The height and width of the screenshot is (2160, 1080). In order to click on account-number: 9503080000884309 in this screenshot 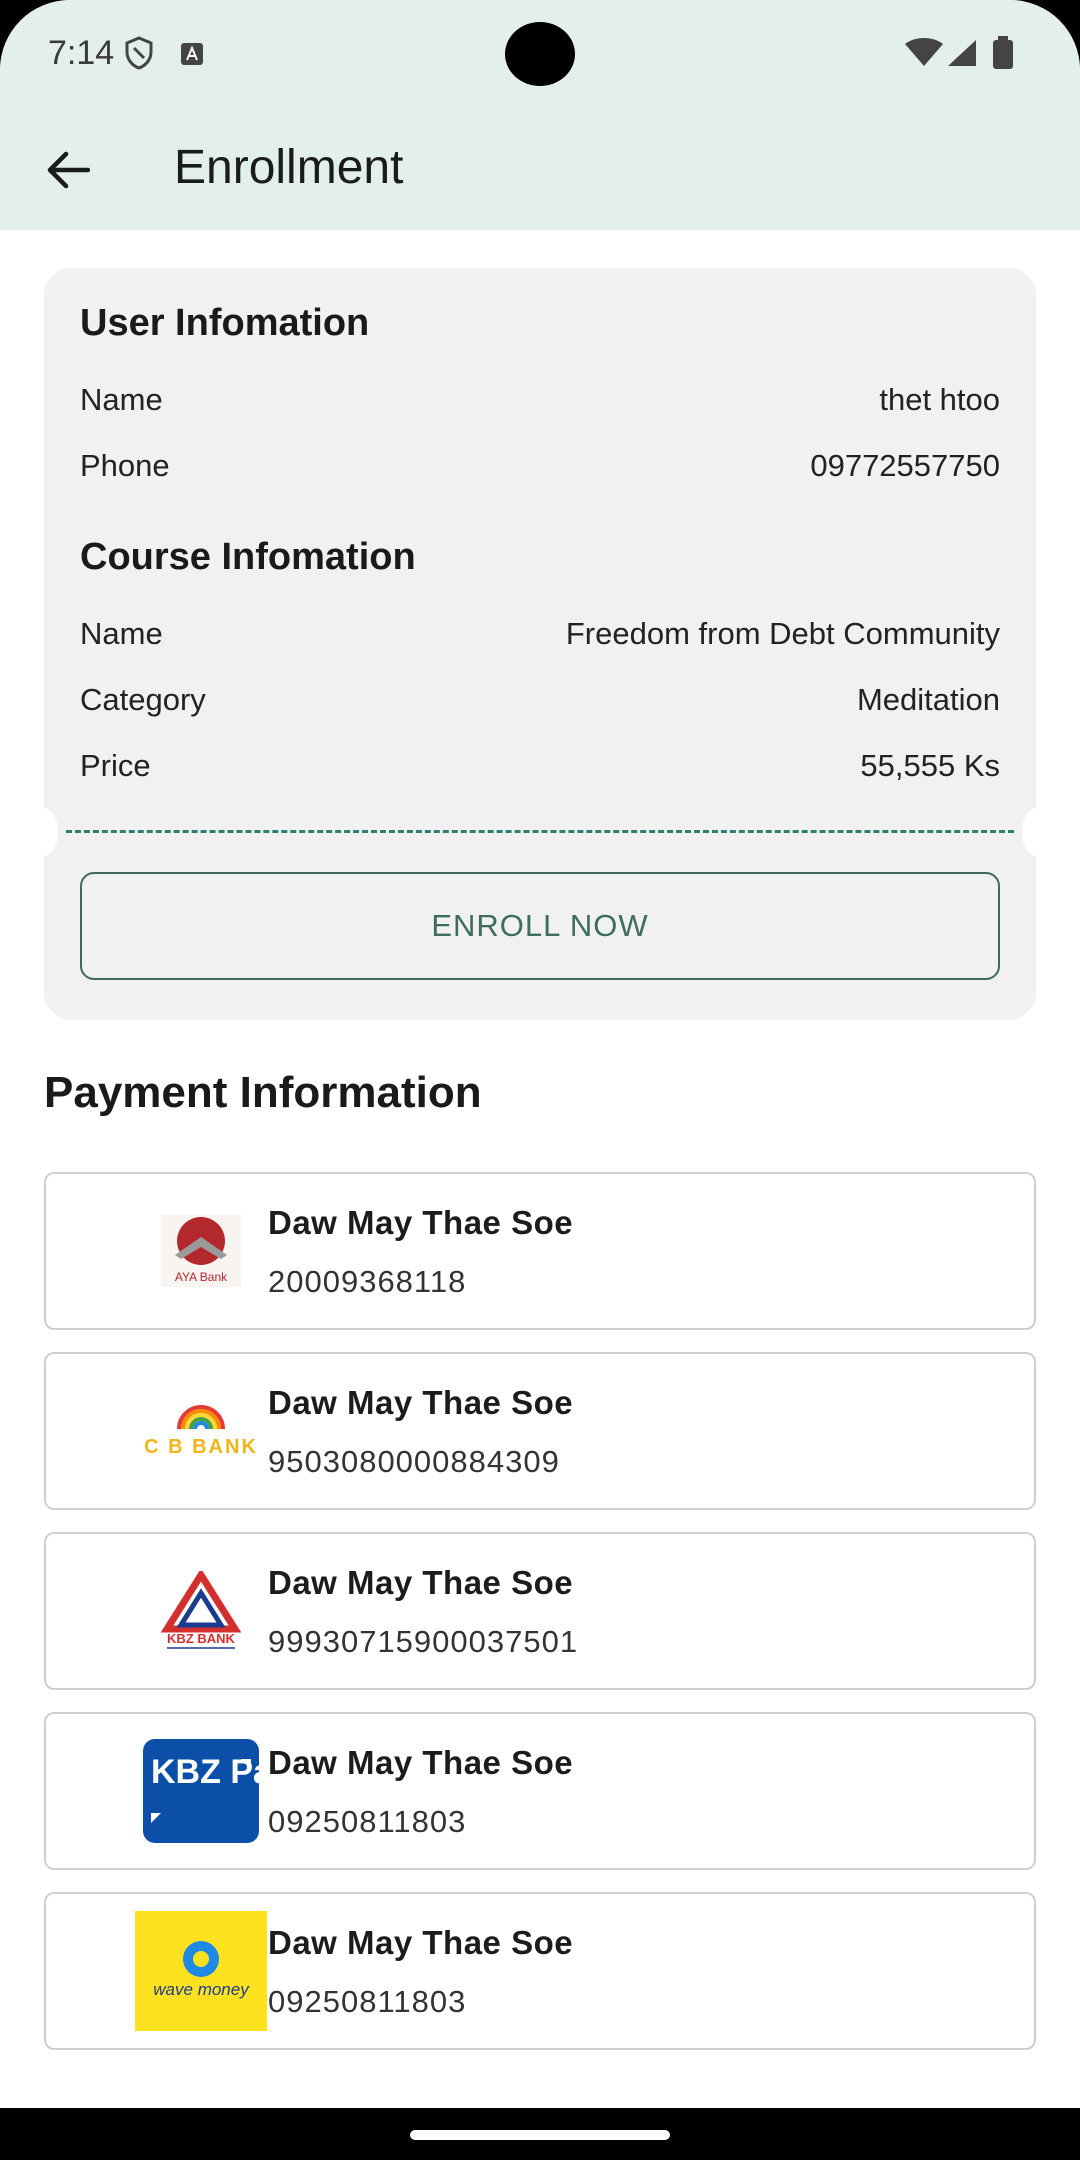, I will do `click(414, 1461)`.